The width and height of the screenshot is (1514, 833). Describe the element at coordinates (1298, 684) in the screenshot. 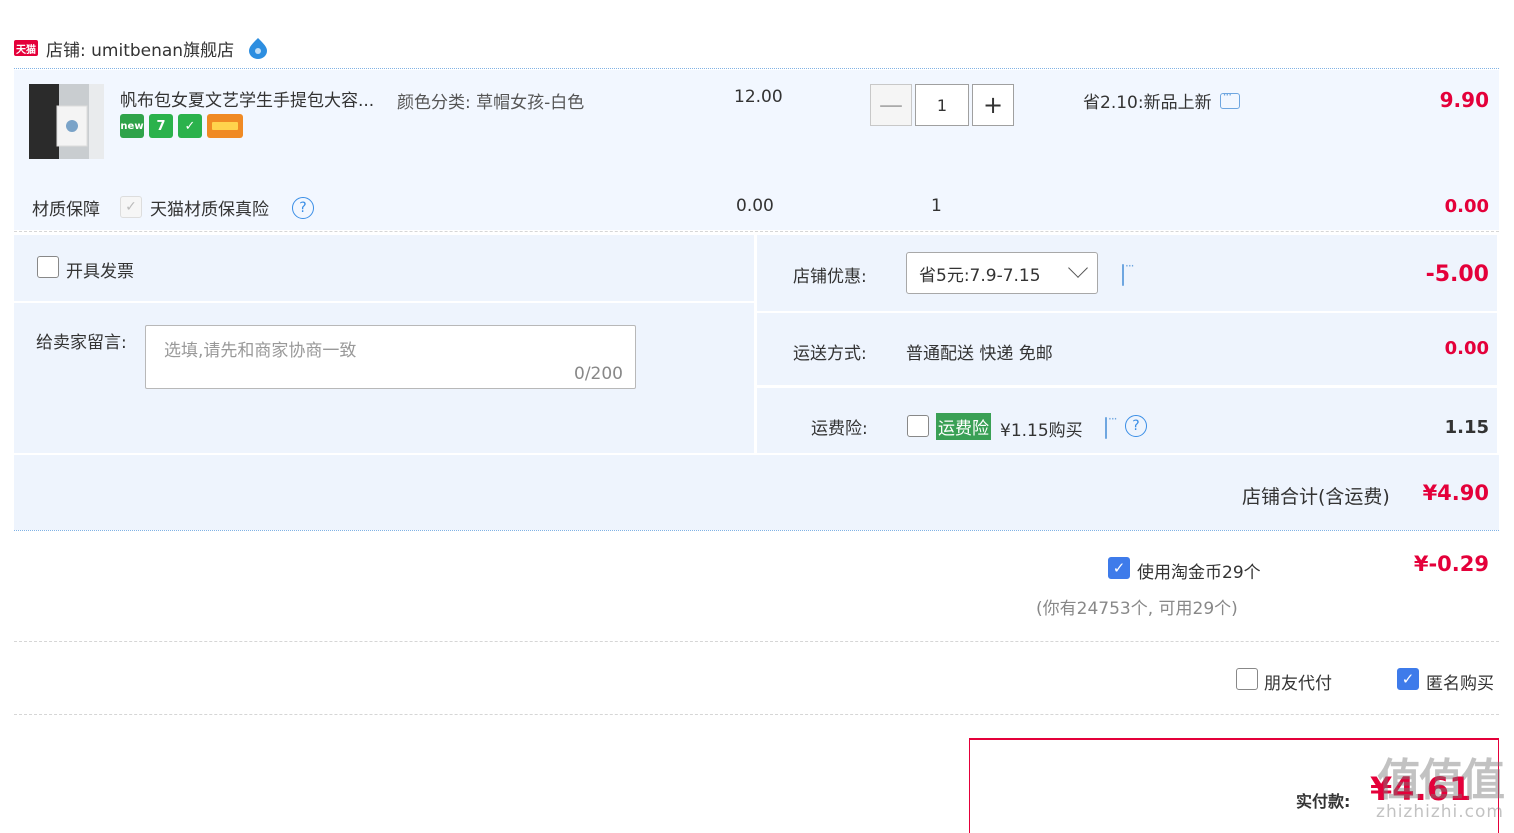

I see `friend-pay-label: 朋友代付` at that location.